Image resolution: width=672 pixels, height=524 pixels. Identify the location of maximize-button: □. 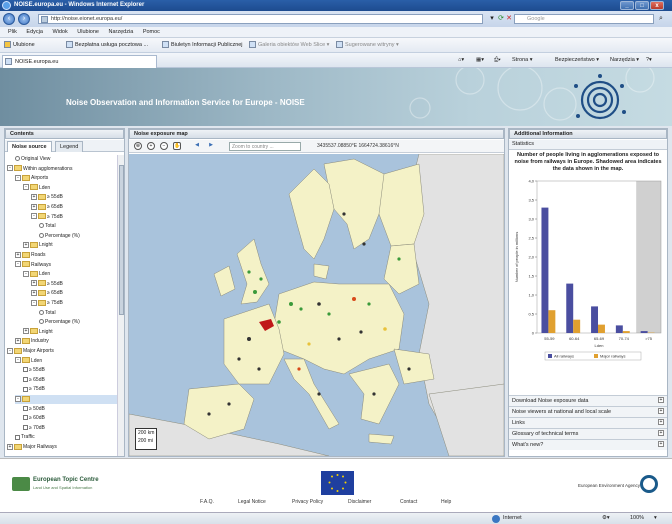
(642, 5).